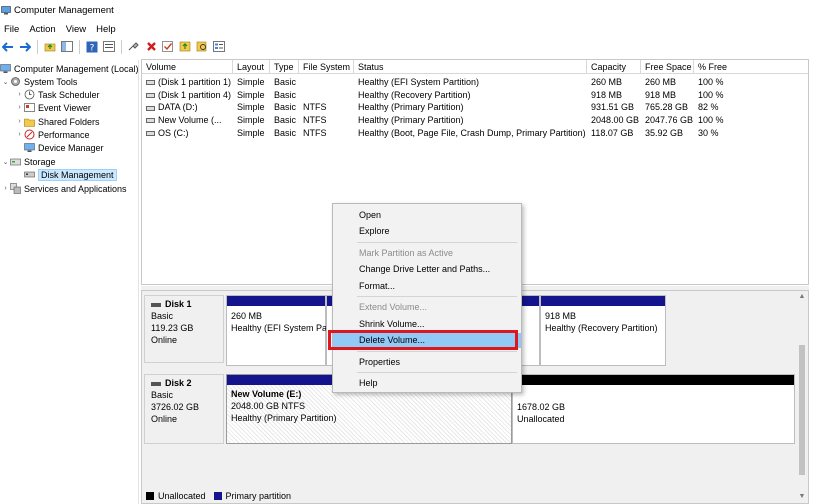 The image size is (815, 504). What do you see at coordinates (52, 134) in the screenshot?
I see `tree-item-performance: › Performance` at bounding box center [52, 134].